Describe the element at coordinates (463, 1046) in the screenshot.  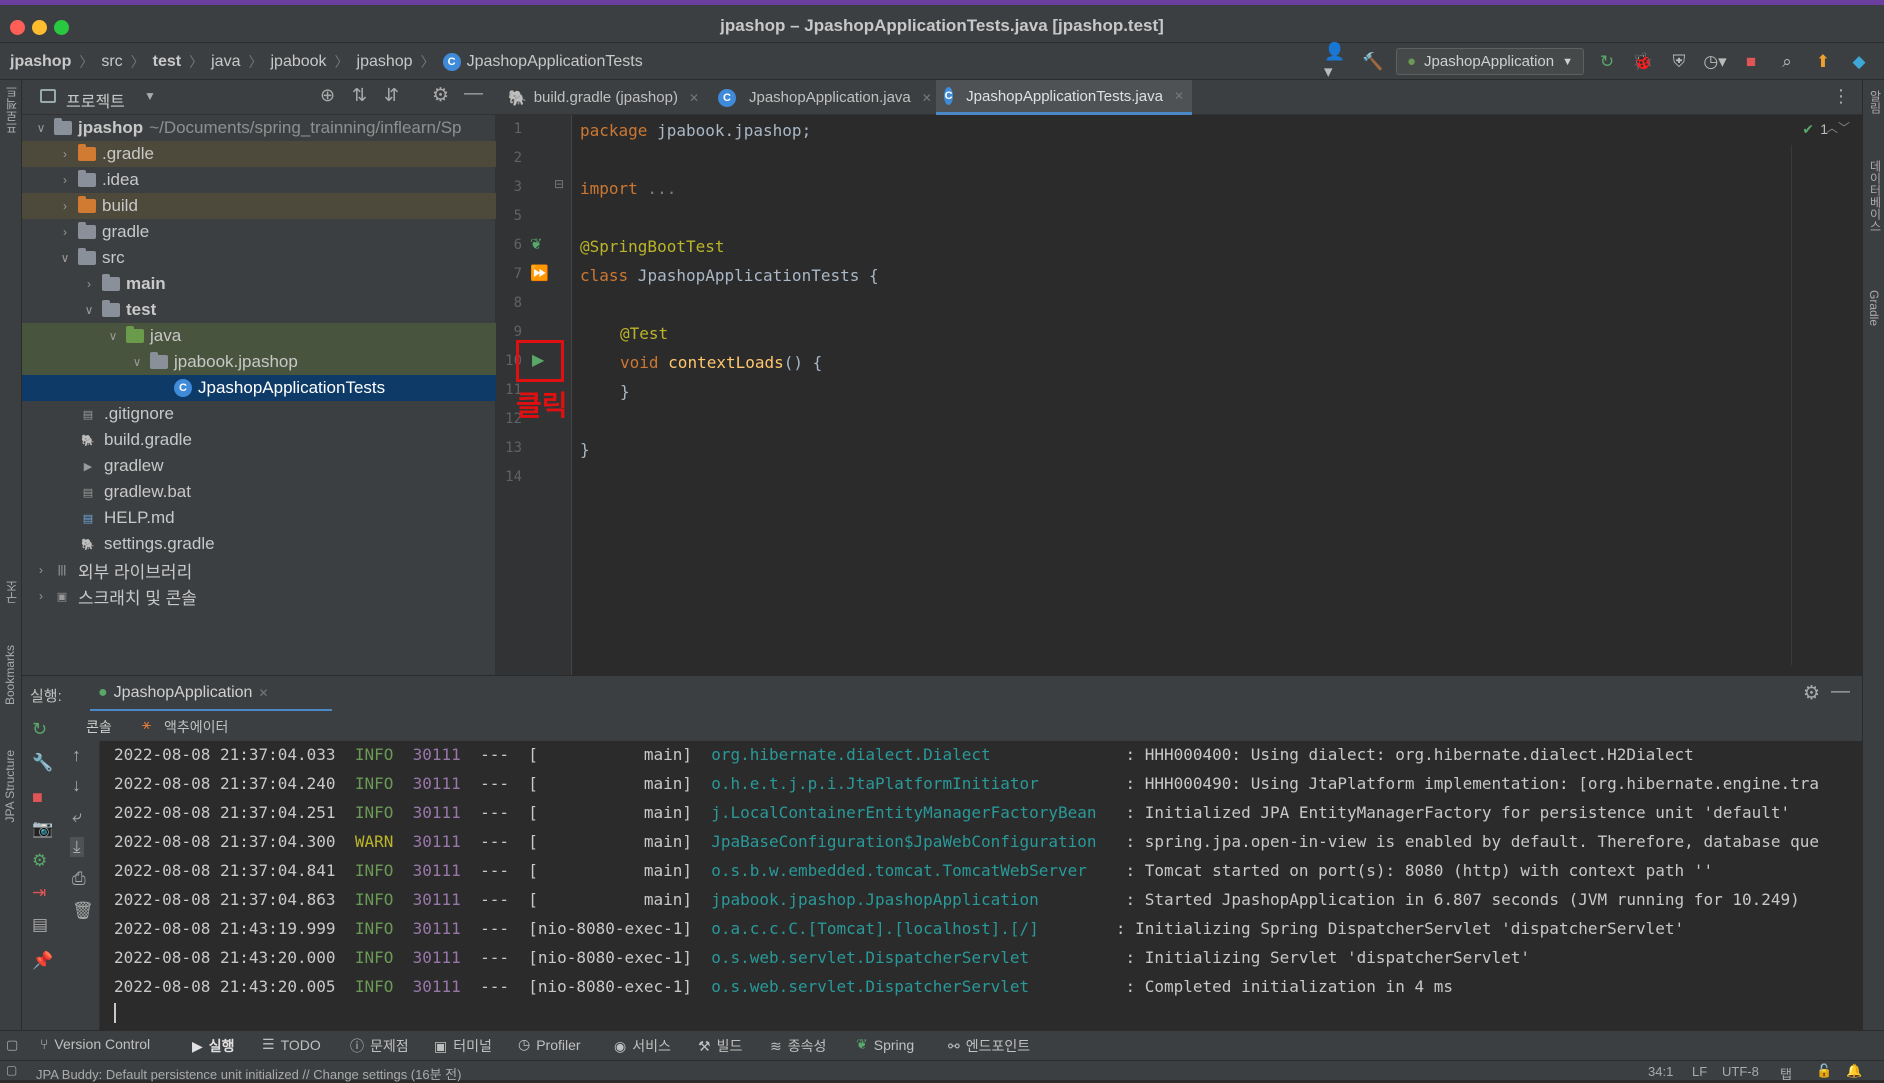
I see `tool-terminal: ▣ 터미널` at that location.